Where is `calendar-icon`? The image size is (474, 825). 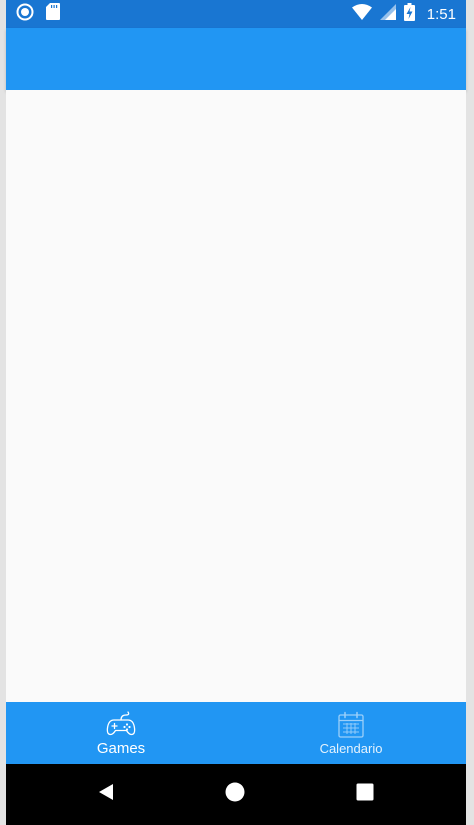
calendar-icon is located at coordinates (351, 725).